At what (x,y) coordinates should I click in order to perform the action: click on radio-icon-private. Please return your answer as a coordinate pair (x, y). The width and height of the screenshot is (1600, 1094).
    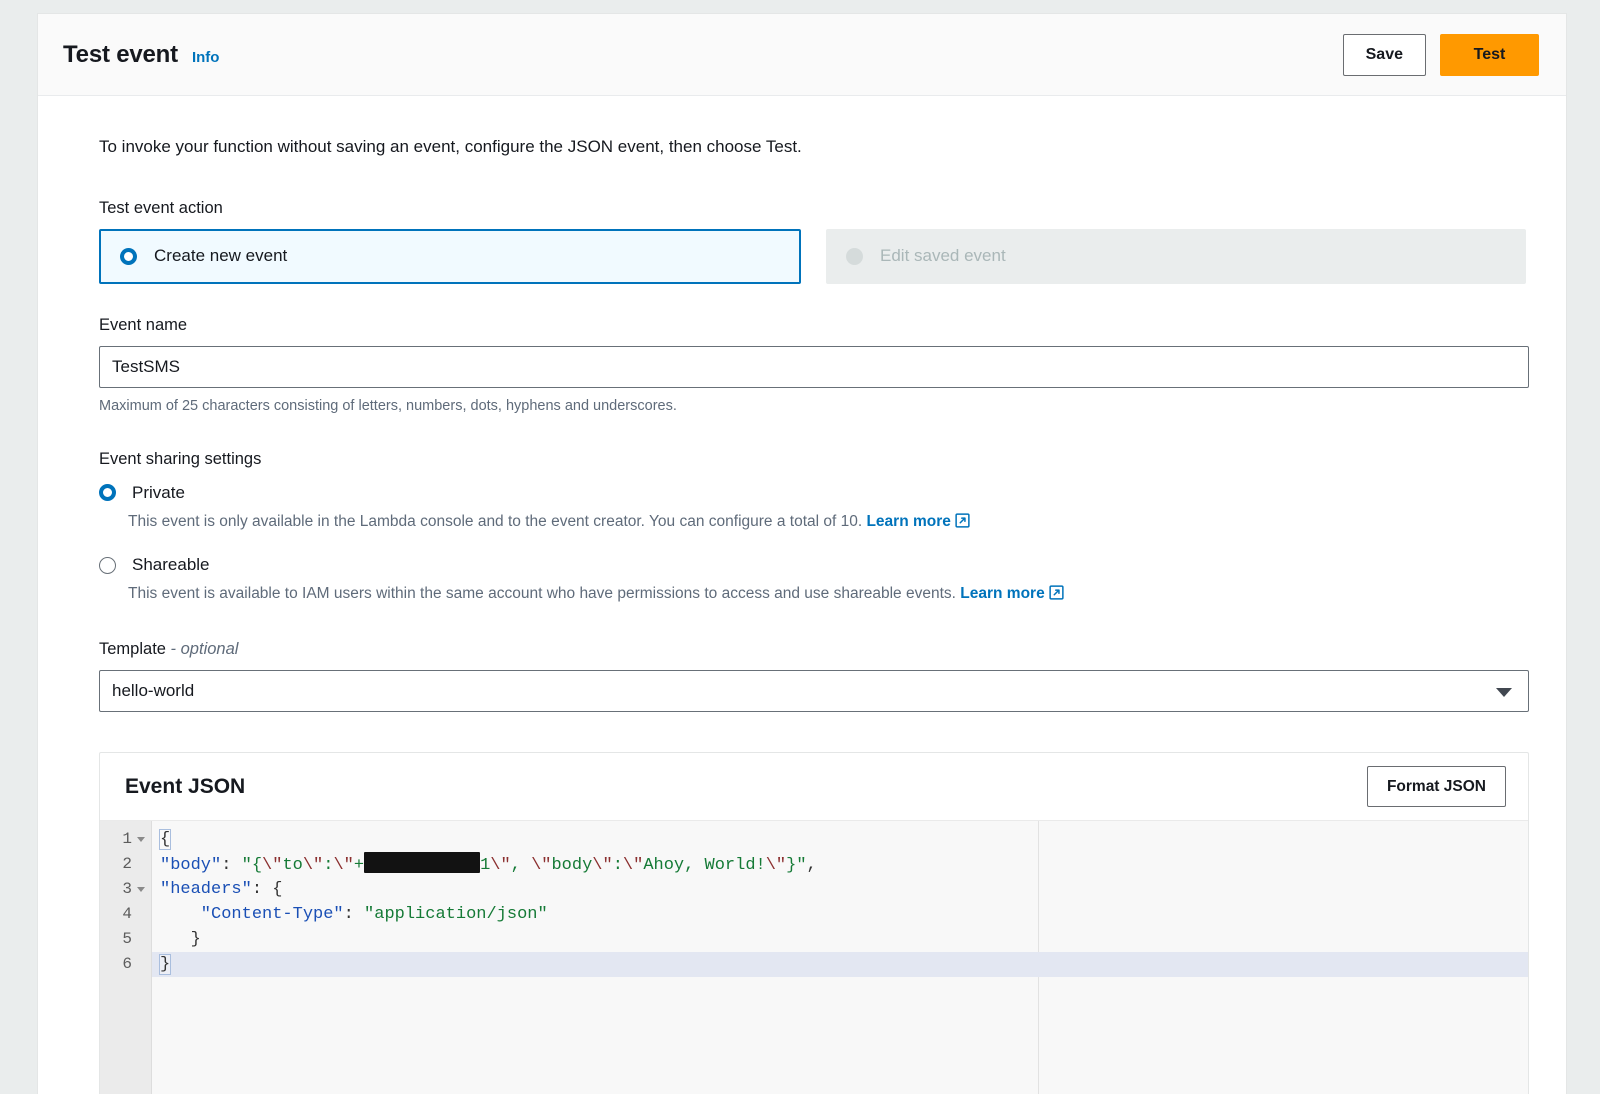
    Looking at the image, I should click on (107, 493).